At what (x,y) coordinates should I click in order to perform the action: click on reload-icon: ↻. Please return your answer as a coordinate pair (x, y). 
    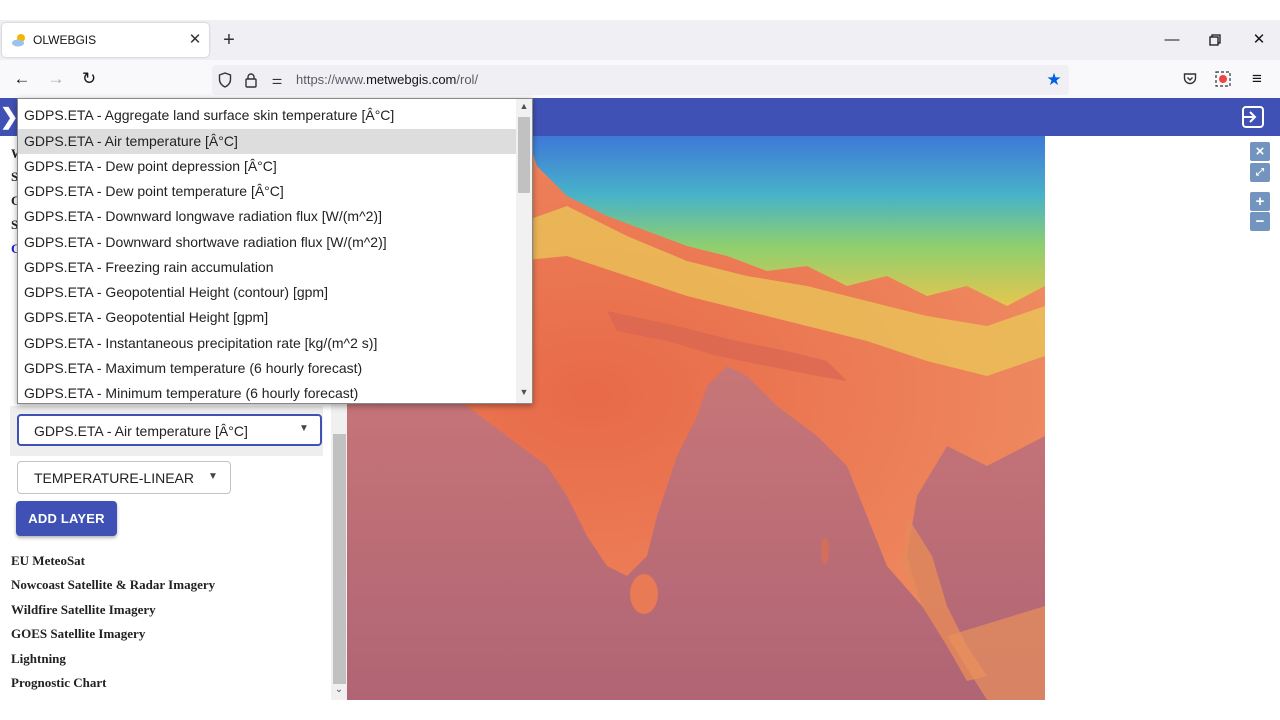
    Looking at the image, I should click on (89, 79).